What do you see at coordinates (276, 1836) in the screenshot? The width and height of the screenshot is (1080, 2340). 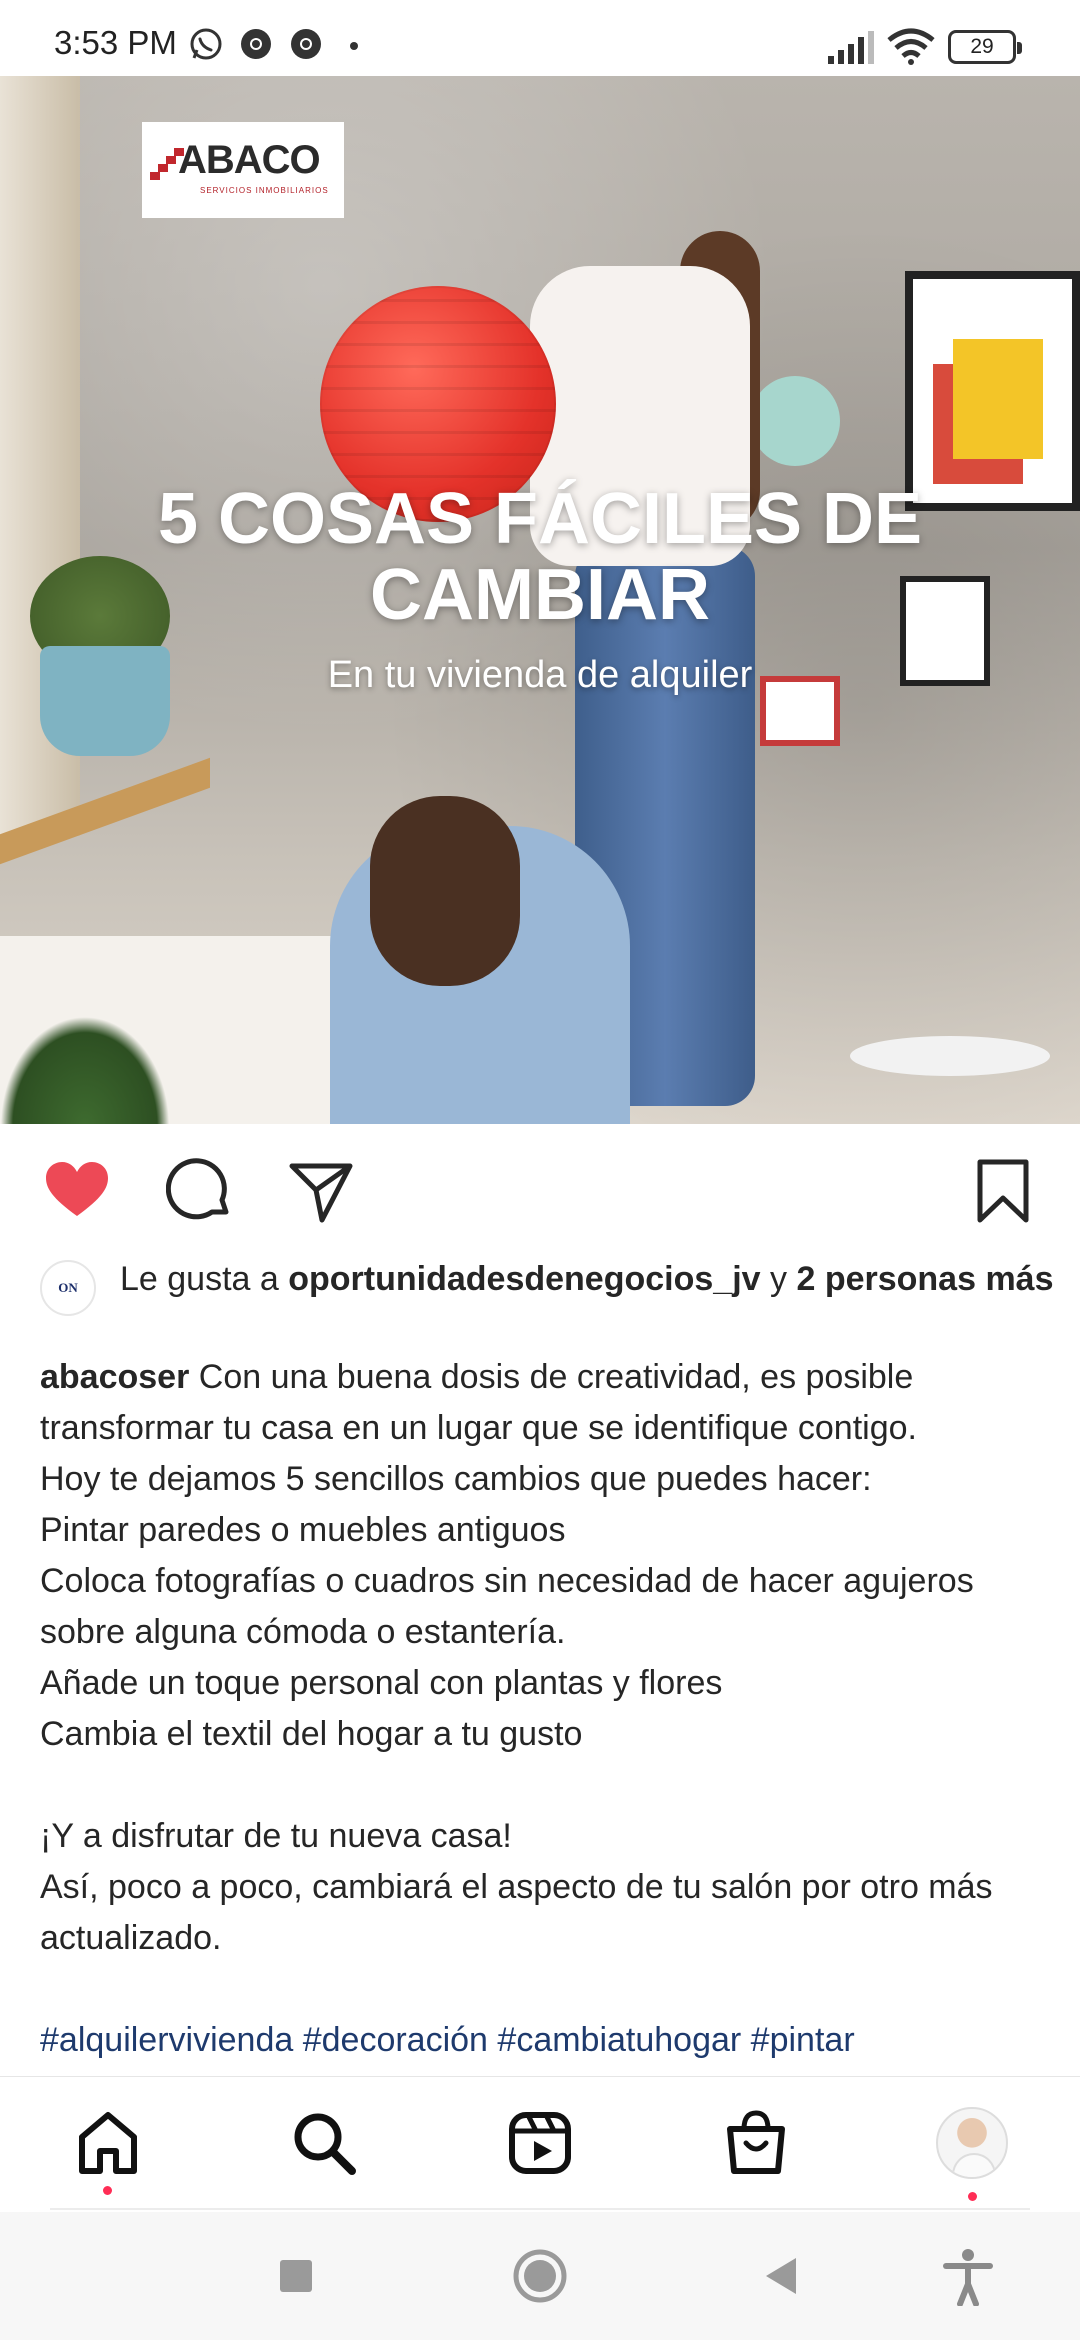 I see `caption-line: ¡Y a disfrutar de tu nueva casa!` at bounding box center [276, 1836].